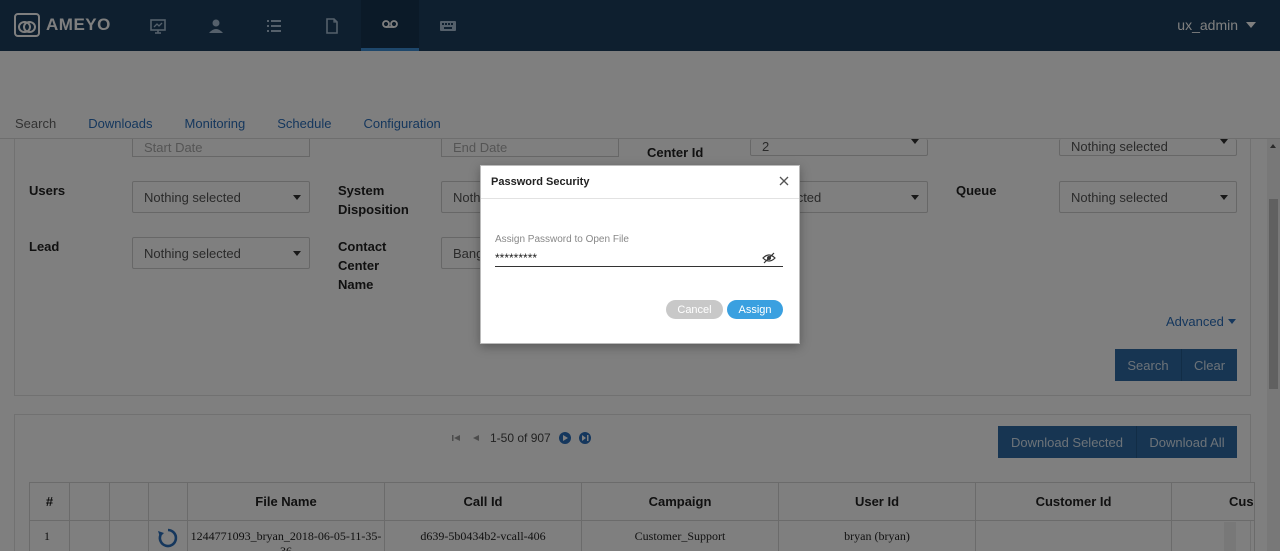  Describe the element at coordinates (784, 181) in the screenshot. I see `close-icon` at that location.